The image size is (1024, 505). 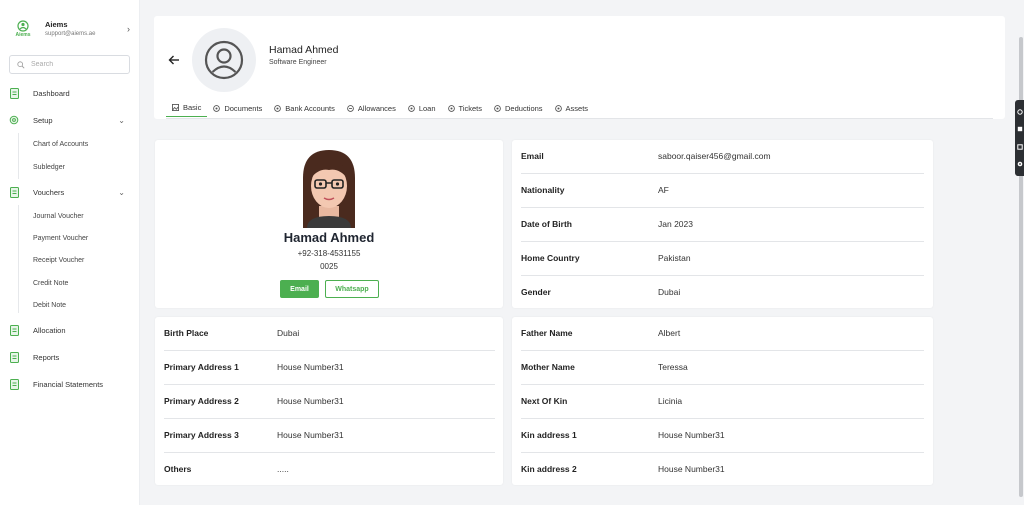 I want to click on info-label: Kin address 2, so click(x=549, y=469).